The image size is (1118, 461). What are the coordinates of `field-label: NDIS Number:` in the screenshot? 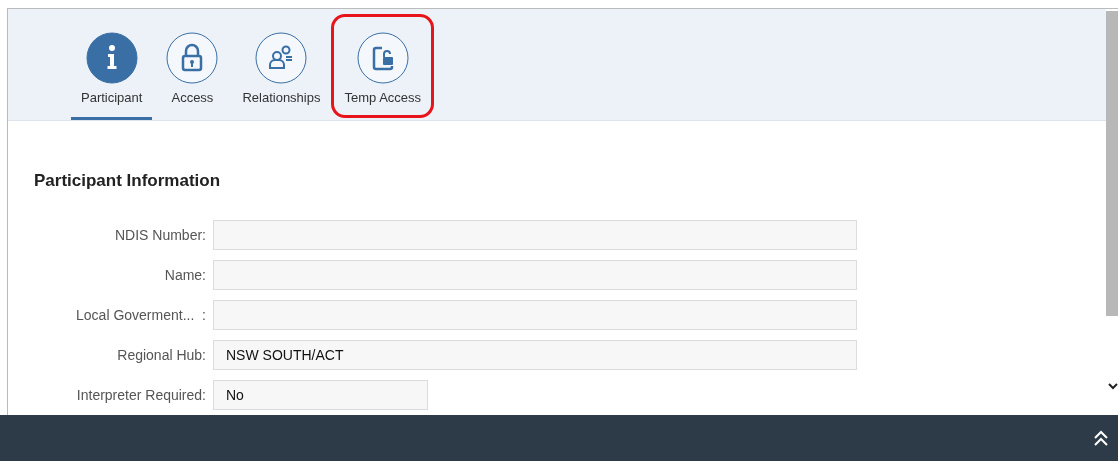 It's located at (159, 235).